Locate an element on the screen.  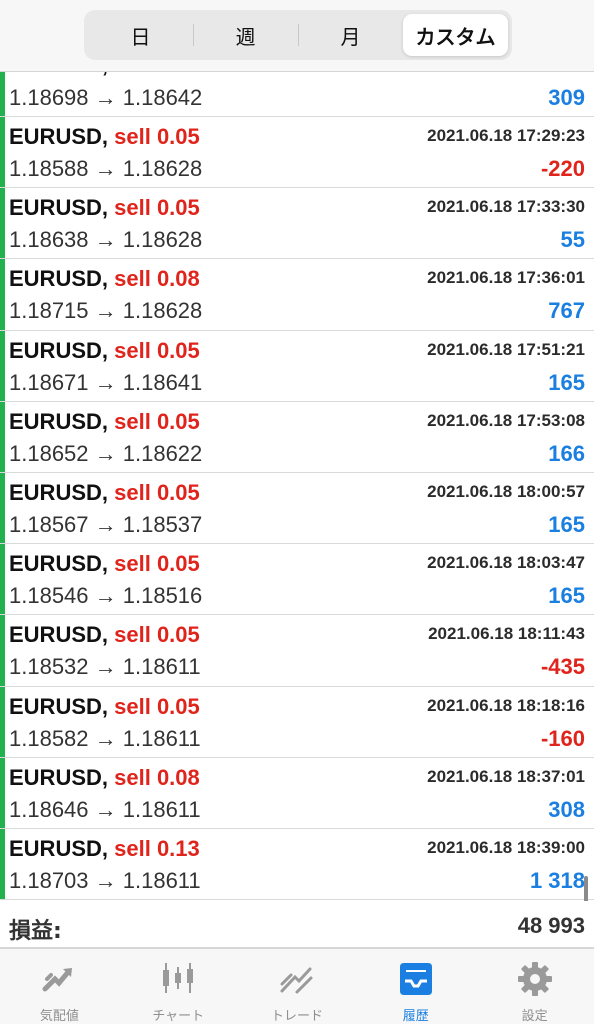
profit-summary: 損益: 48 993 is located at coordinates (297, 924).